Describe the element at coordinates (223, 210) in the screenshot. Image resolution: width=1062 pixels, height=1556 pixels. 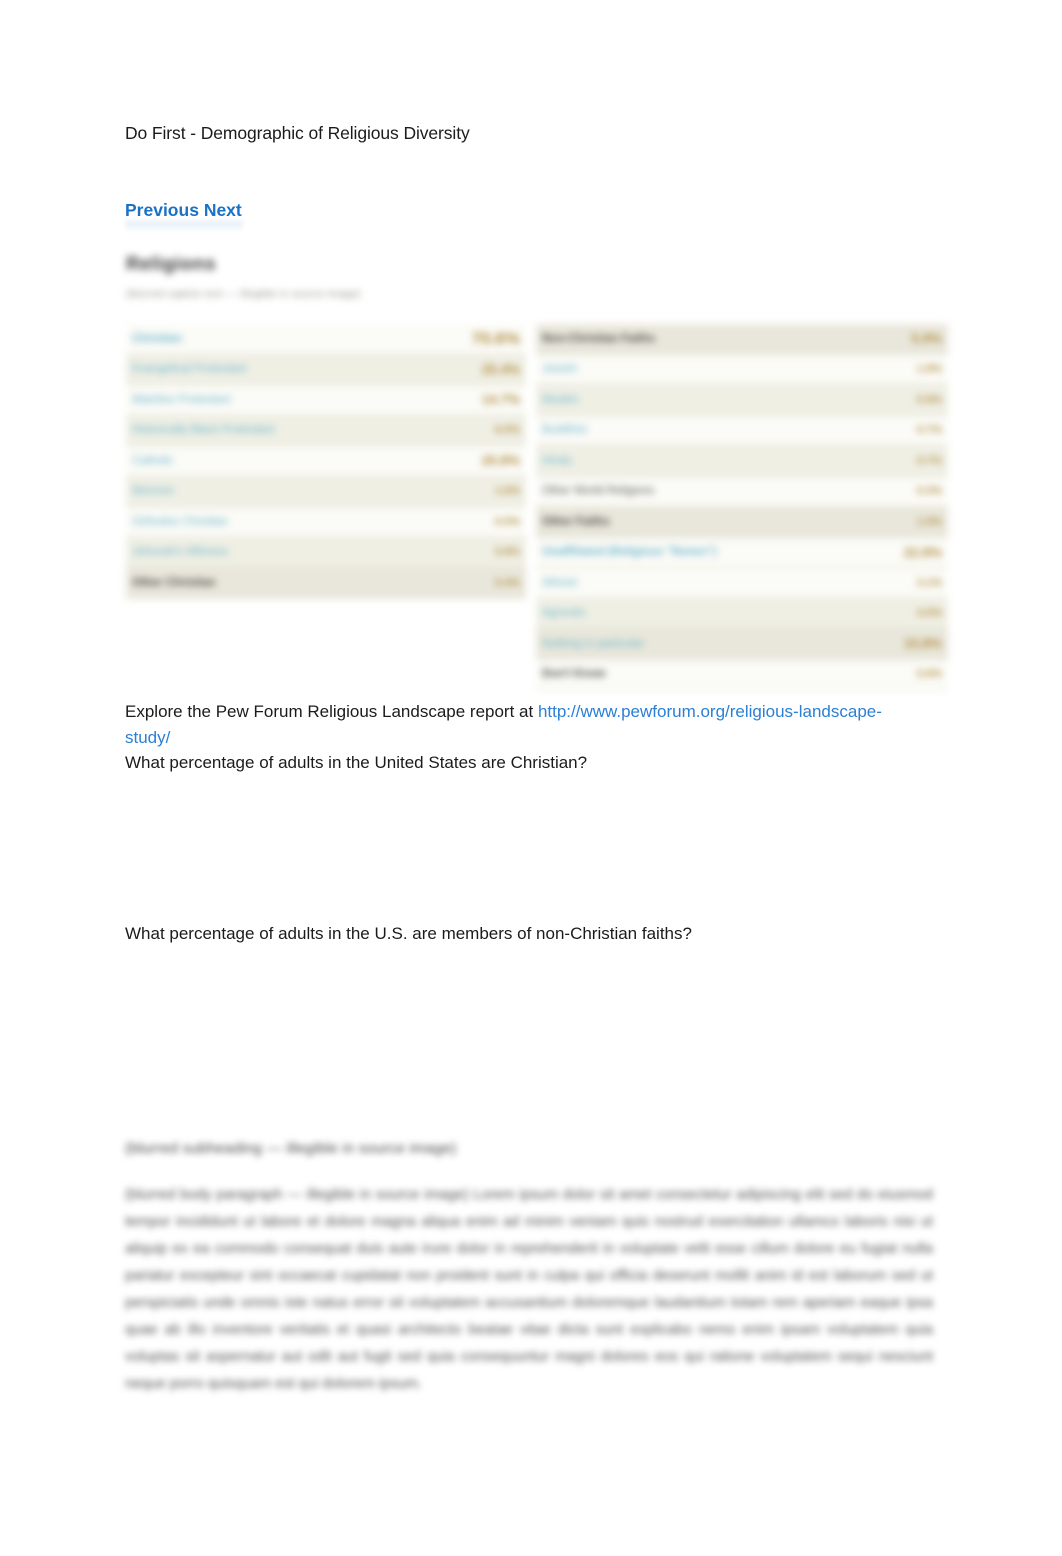
I see `next-link: Next` at that location.